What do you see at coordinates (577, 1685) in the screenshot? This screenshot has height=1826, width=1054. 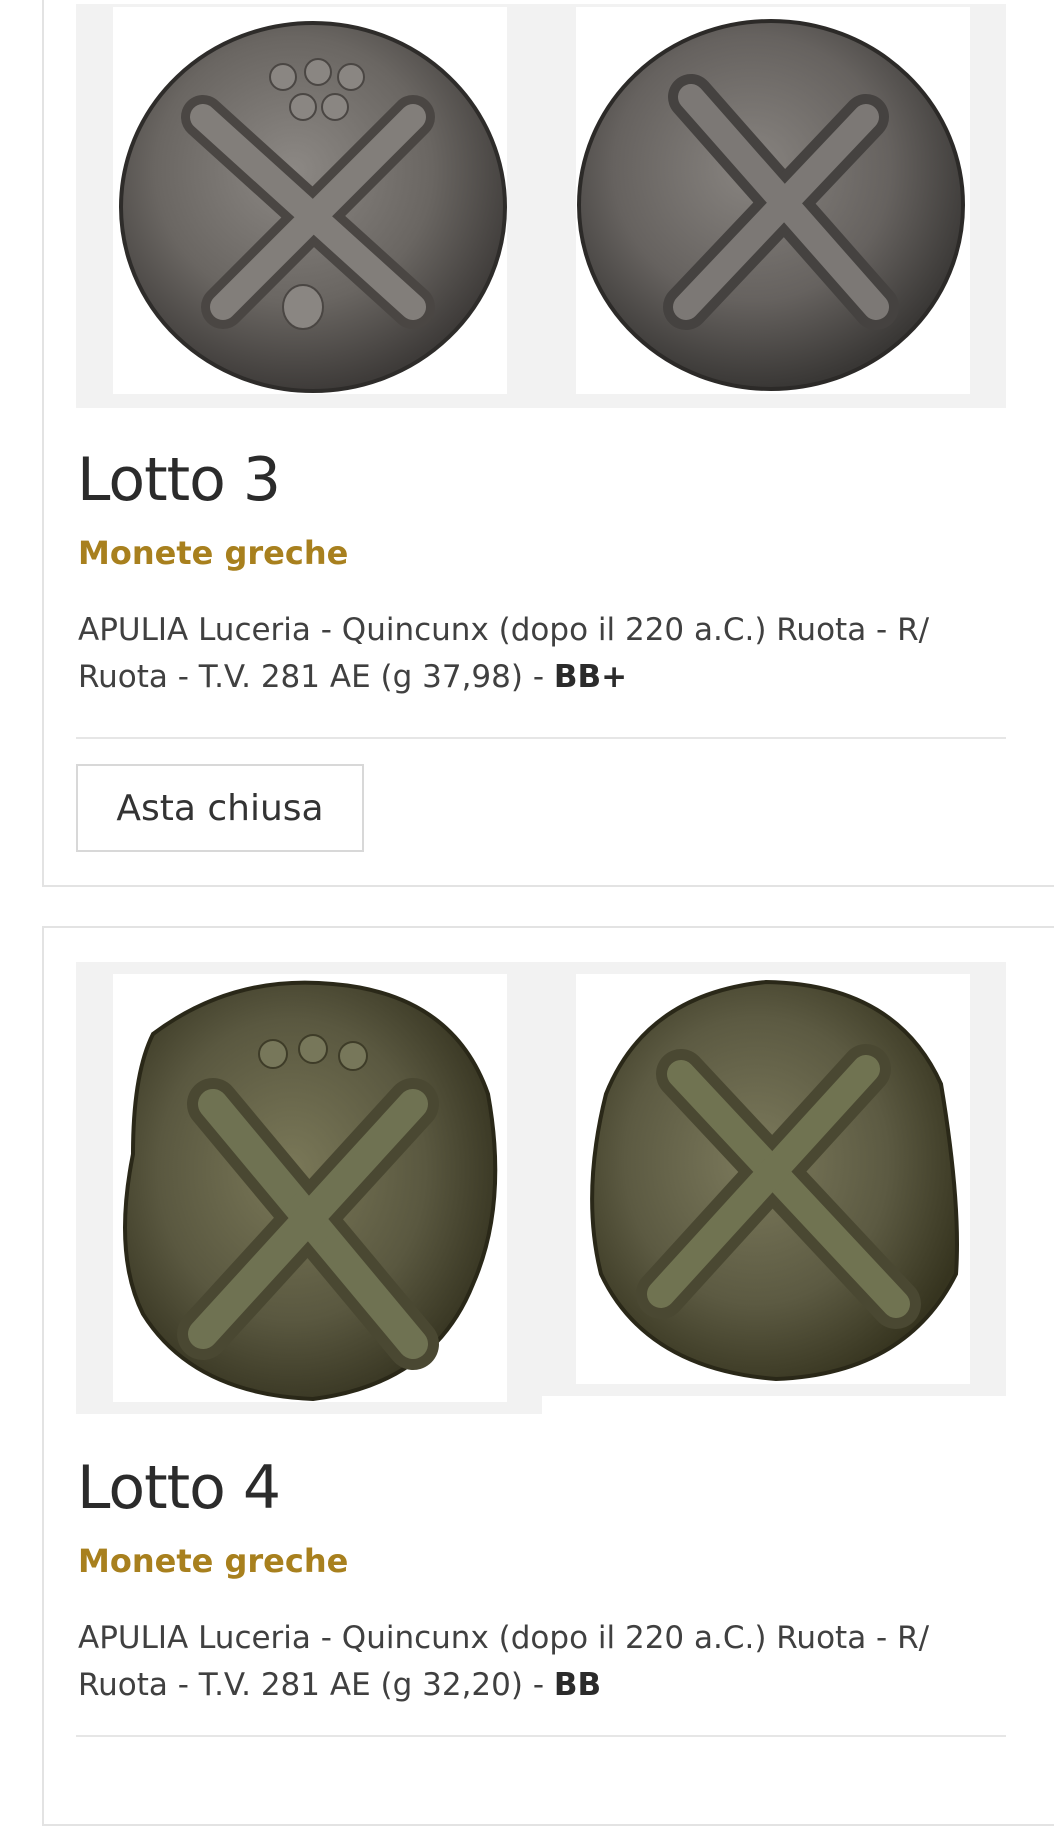 I see `lot-grade: BB` at bounding box center [577, 1685].